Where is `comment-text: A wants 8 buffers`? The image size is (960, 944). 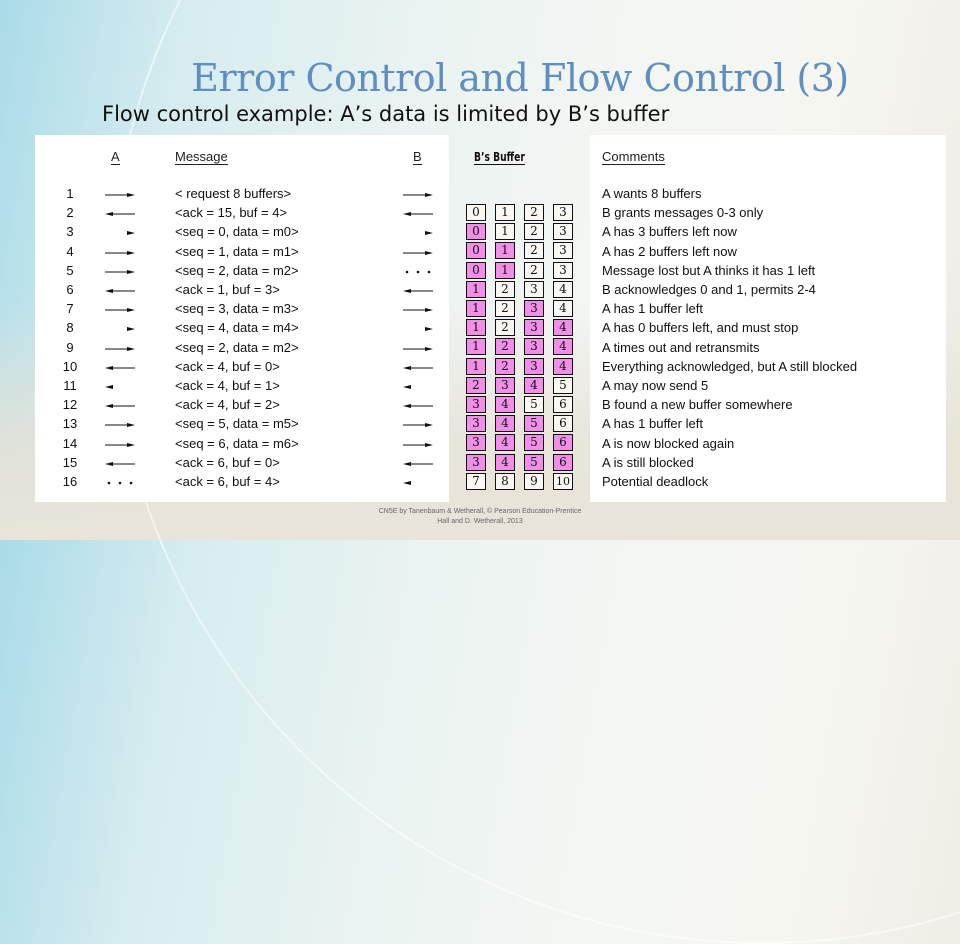 comment-text: A wants 8 buffers is located at coordinates (652, 193).